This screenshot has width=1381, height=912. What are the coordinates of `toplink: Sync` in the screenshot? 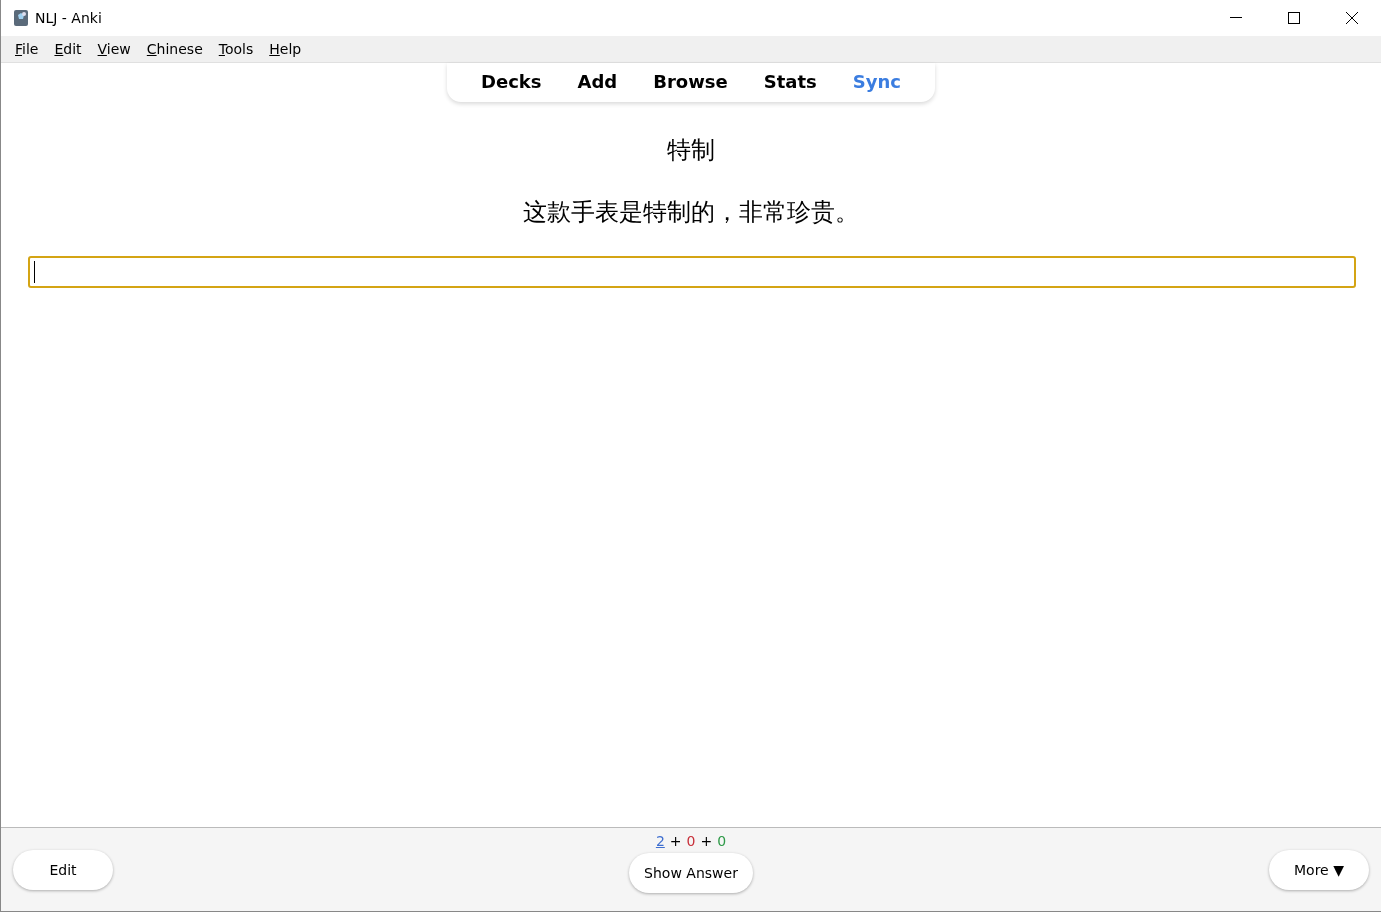 It's located at (876, 81).